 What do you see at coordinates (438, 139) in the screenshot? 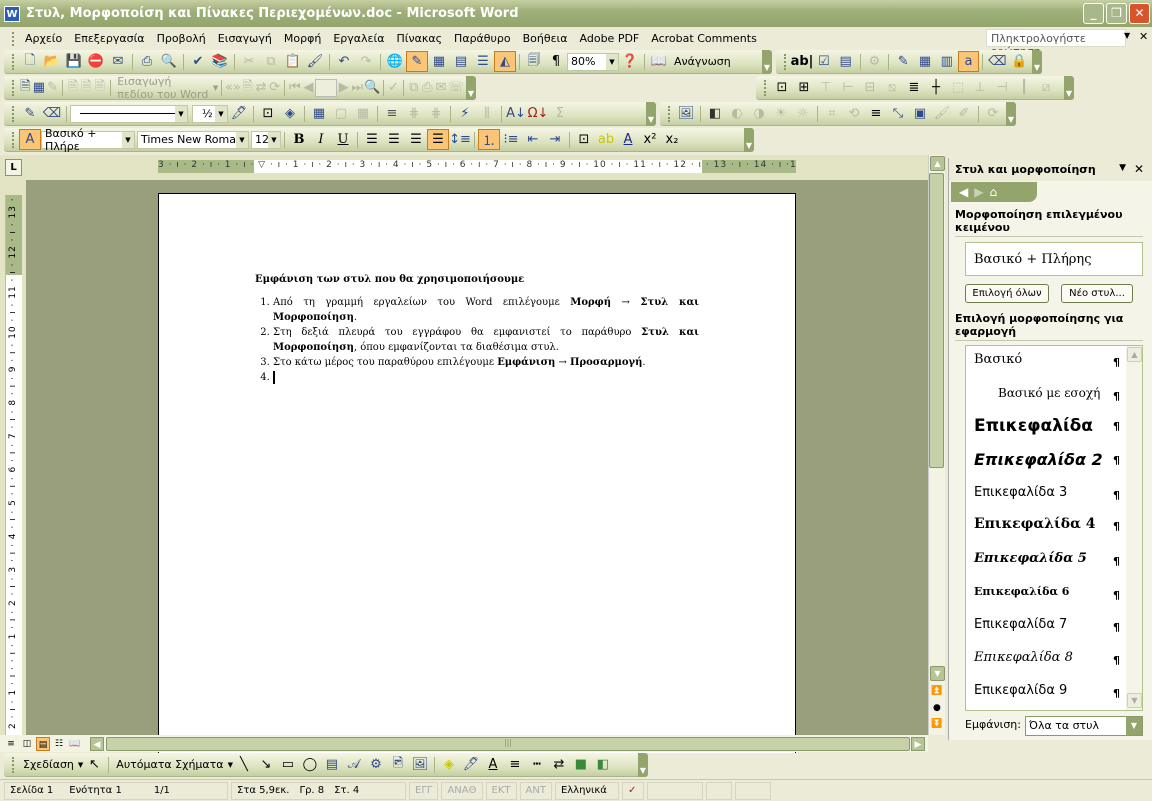
I see `justify-icon: ☰` at bounding box center [438, 139].